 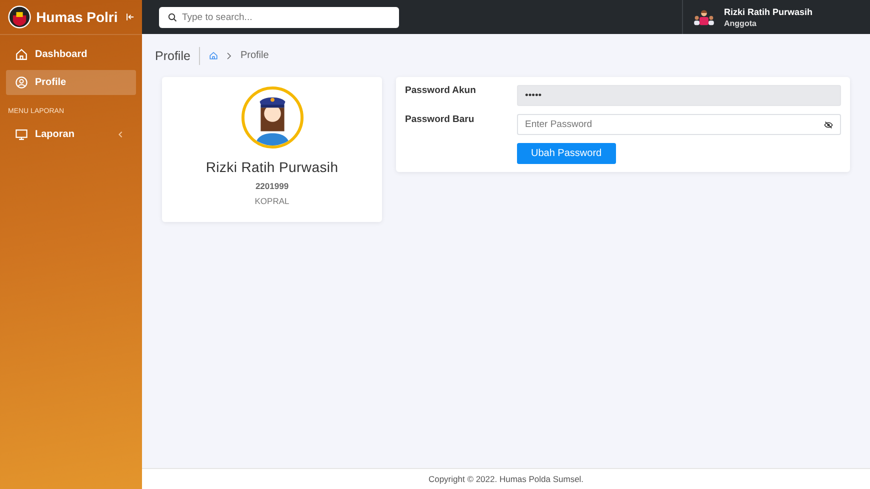 What do you see at coordinates (172, 17) in the screenshot?
I see `search-icon` at bounding box center [172, 17].